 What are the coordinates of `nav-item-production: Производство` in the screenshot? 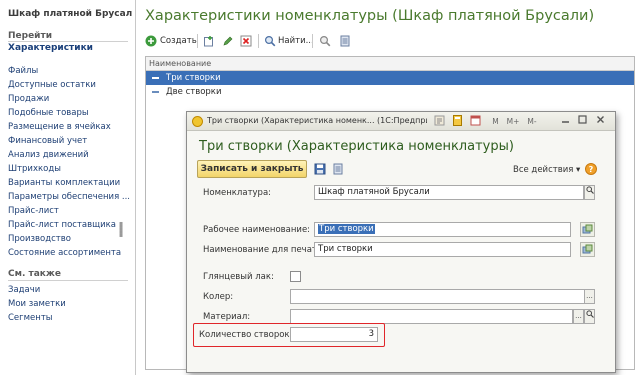 It's located at (39, 239).